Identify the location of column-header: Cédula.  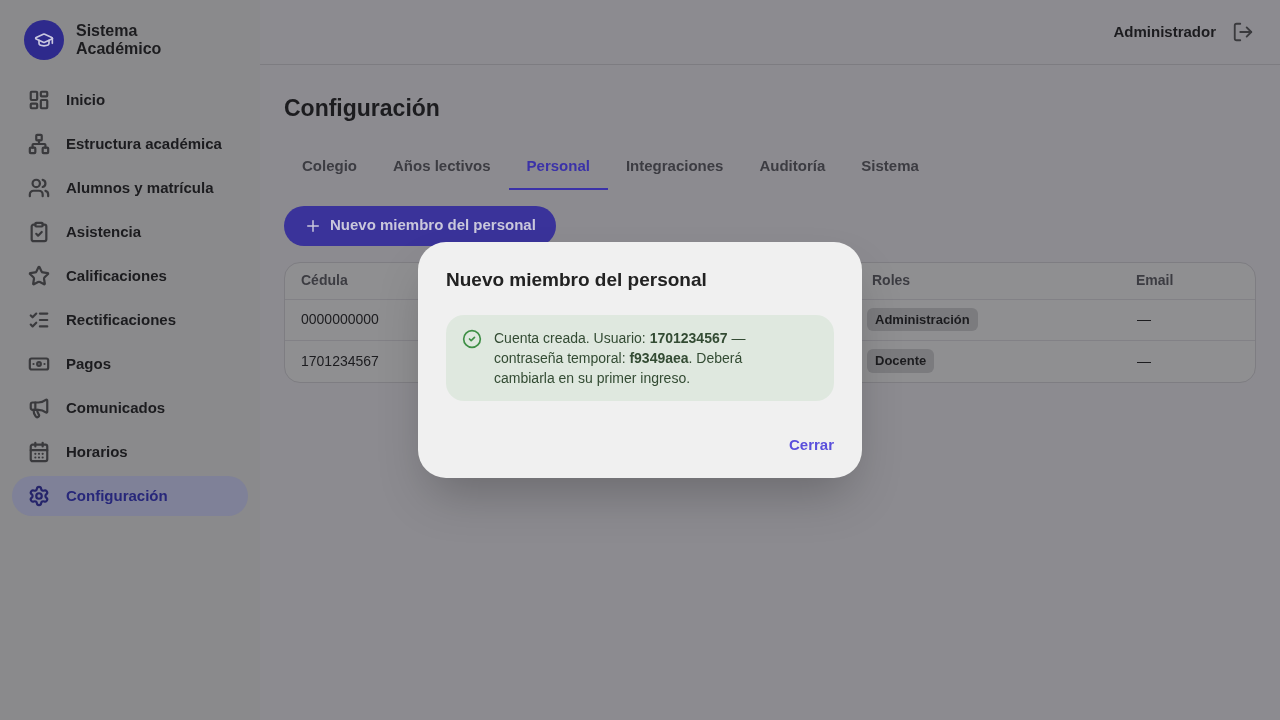
(324, 280).